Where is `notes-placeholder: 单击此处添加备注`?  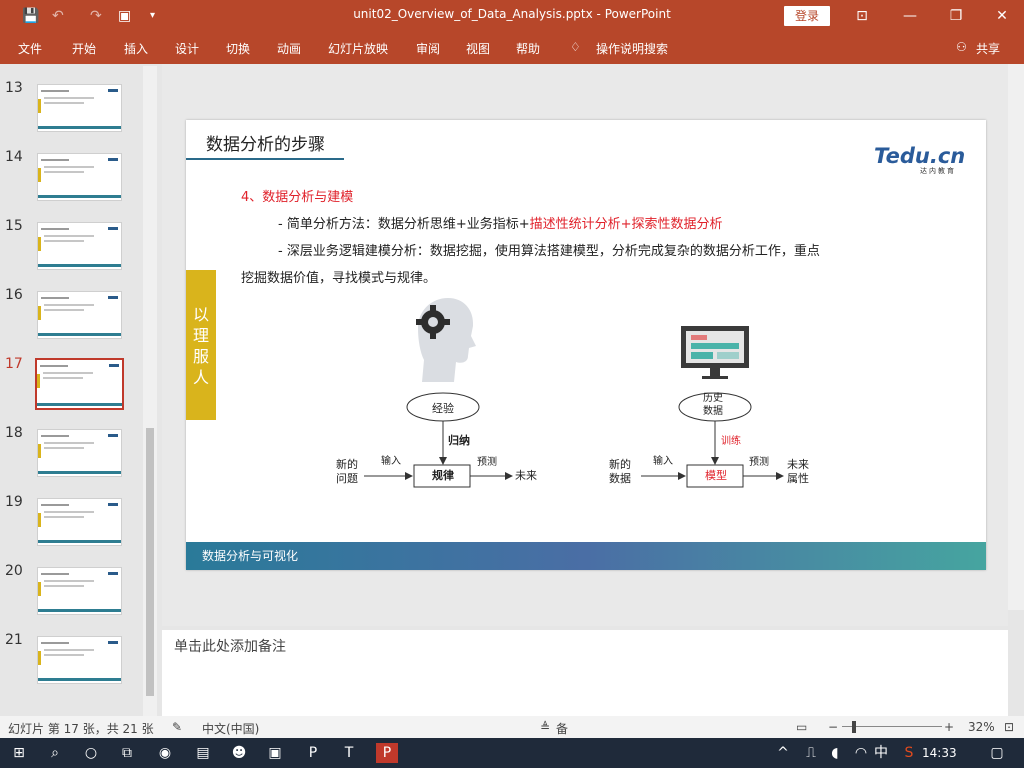 notes-placeholder: 单击此处添加备注 is located at coordinates (230, 646).